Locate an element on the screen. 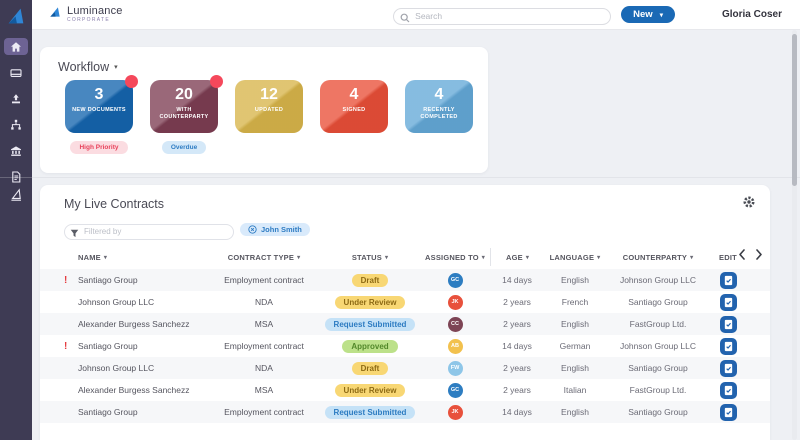  workflow-card-signed: 4 SIGNED is located at coordinates (354, 106).